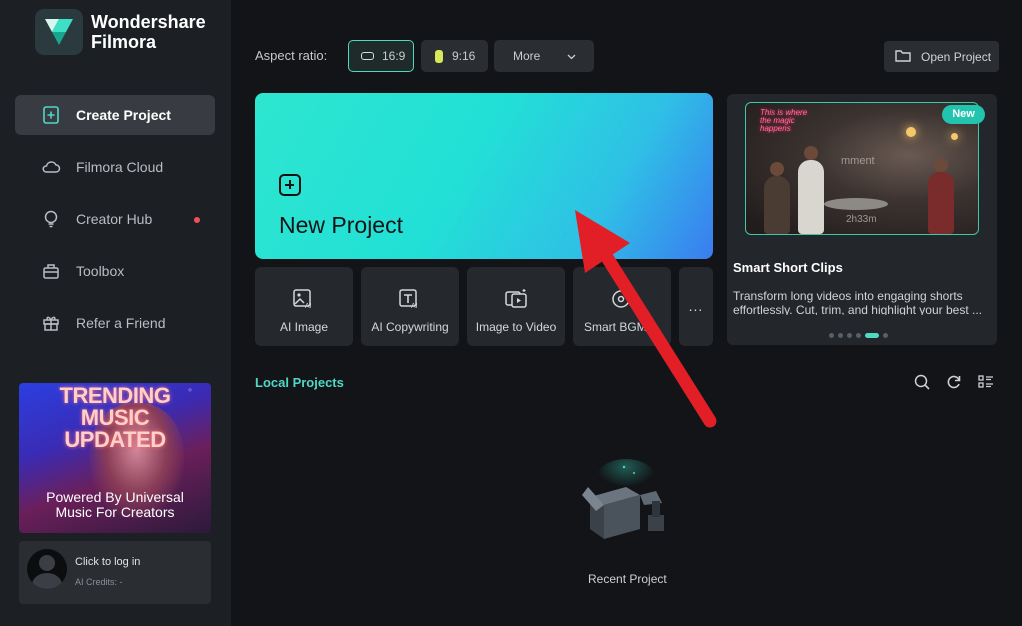 This screenshot has height=626, width=1022. I want to click on filmora-logo-icon, so click(59, 32).